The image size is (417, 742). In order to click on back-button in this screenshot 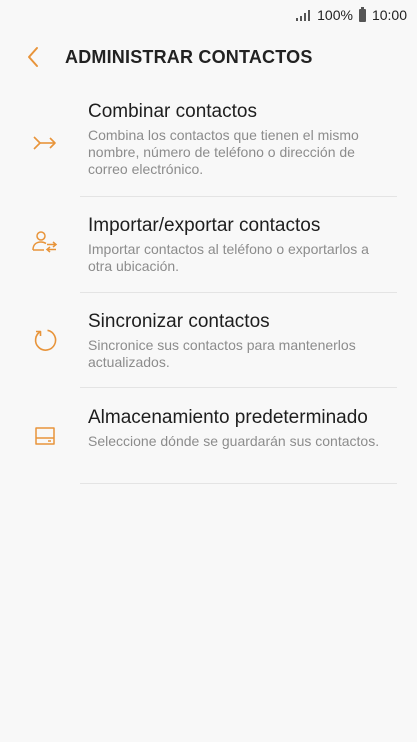, I will do `click(33, 57)`.